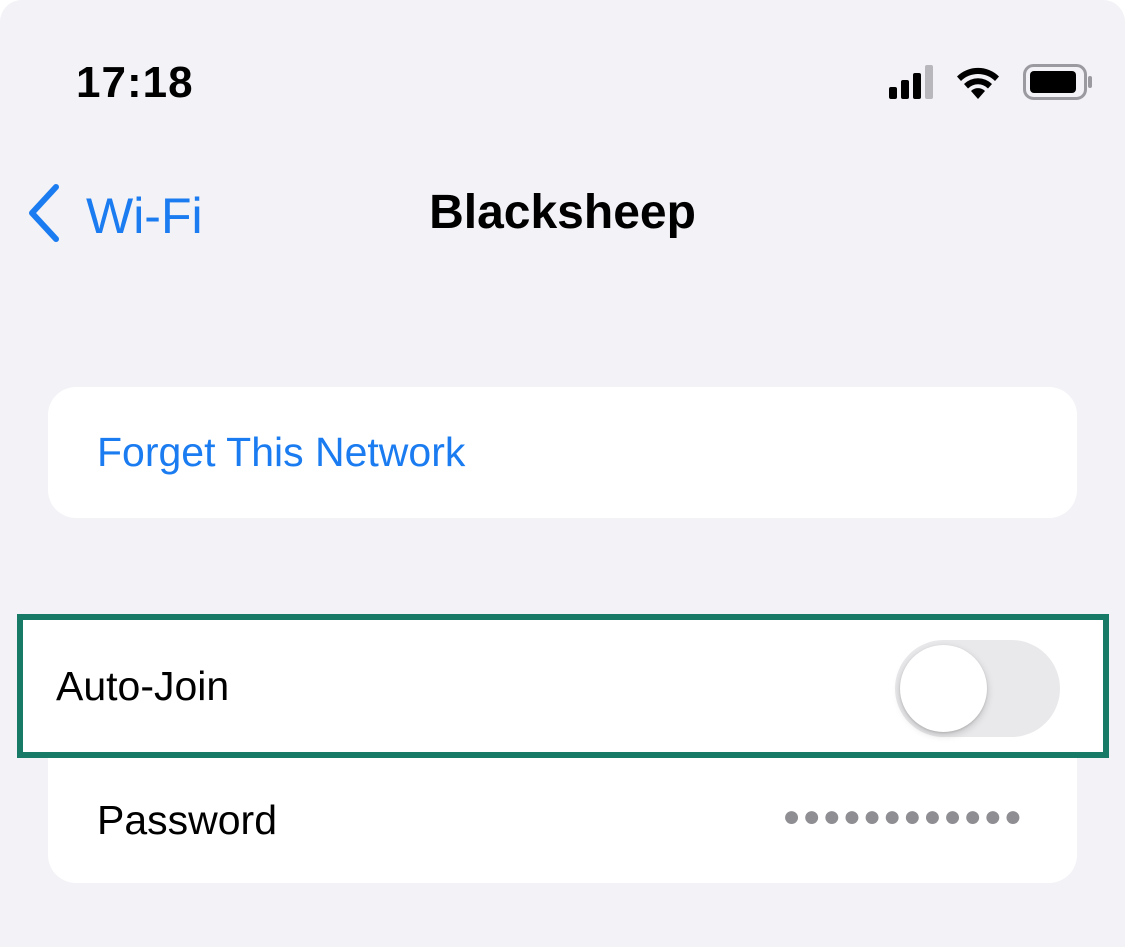 The height and width of the screenshot is (947, 1125). I want to click on wifi-icon, so click(978, 84).